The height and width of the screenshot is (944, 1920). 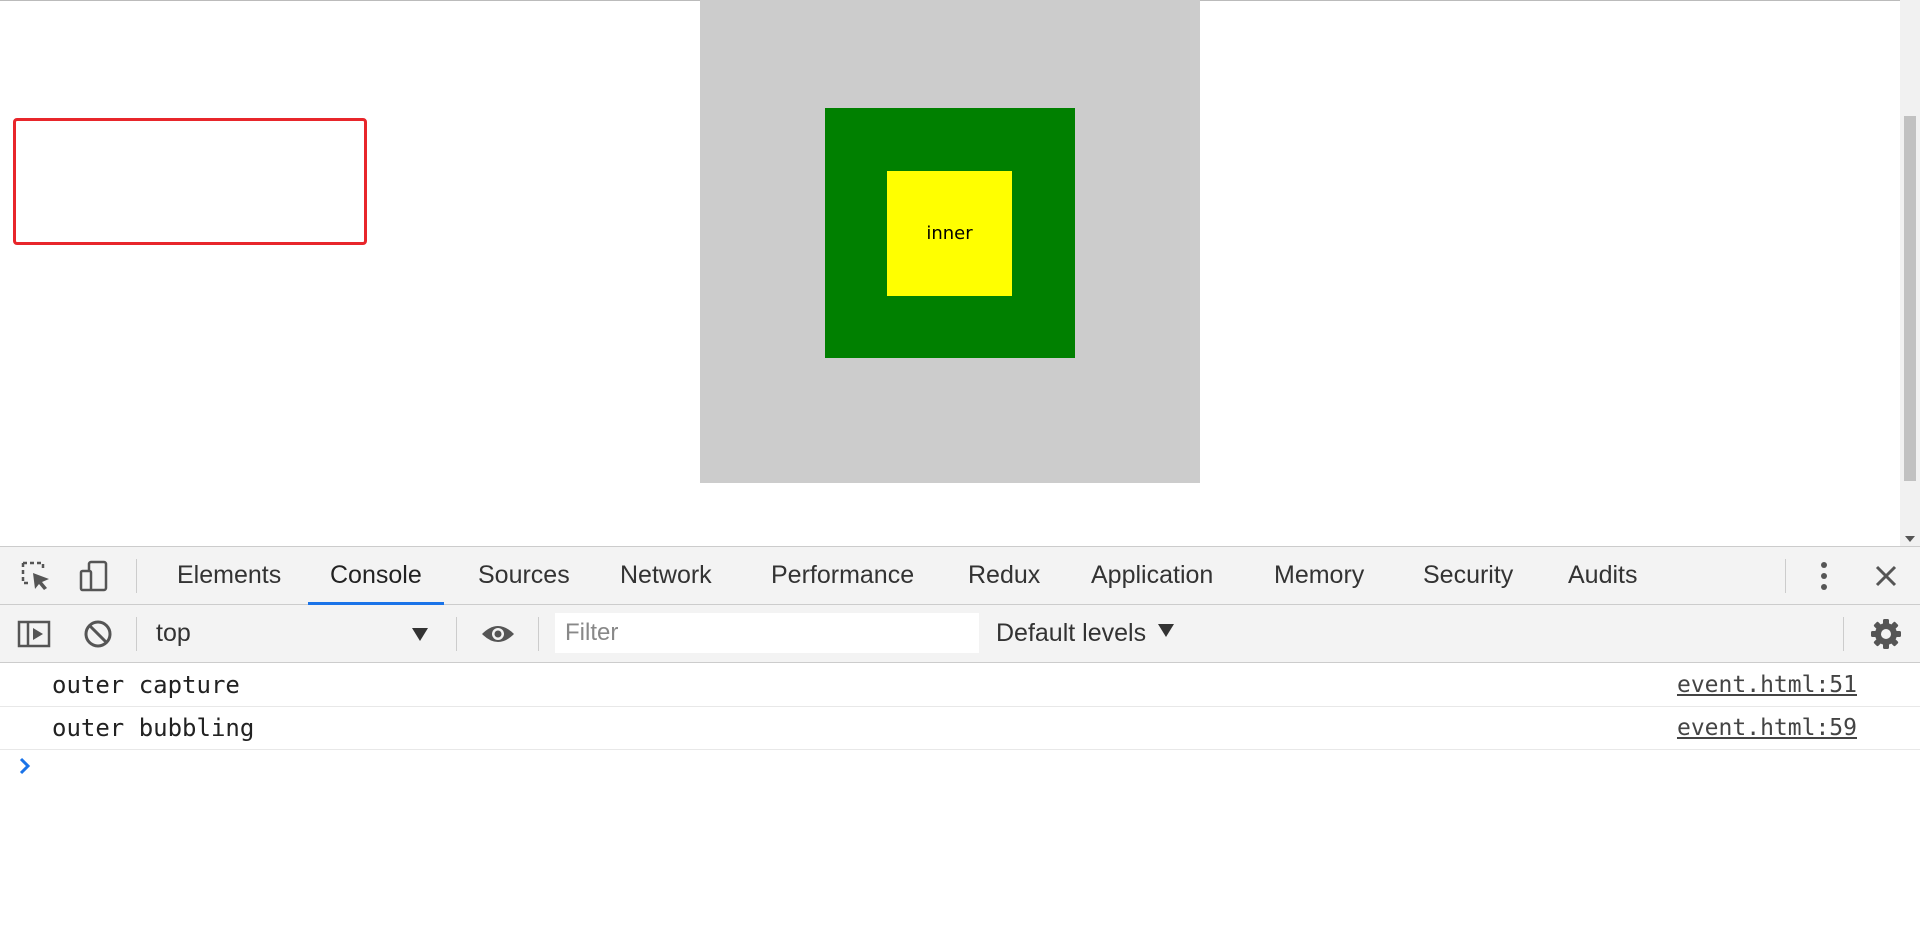 What do you see at coordinates (146, 685) in the screenshot?
I see `console-message-text: outer capture` at bounding box center [146, 685].